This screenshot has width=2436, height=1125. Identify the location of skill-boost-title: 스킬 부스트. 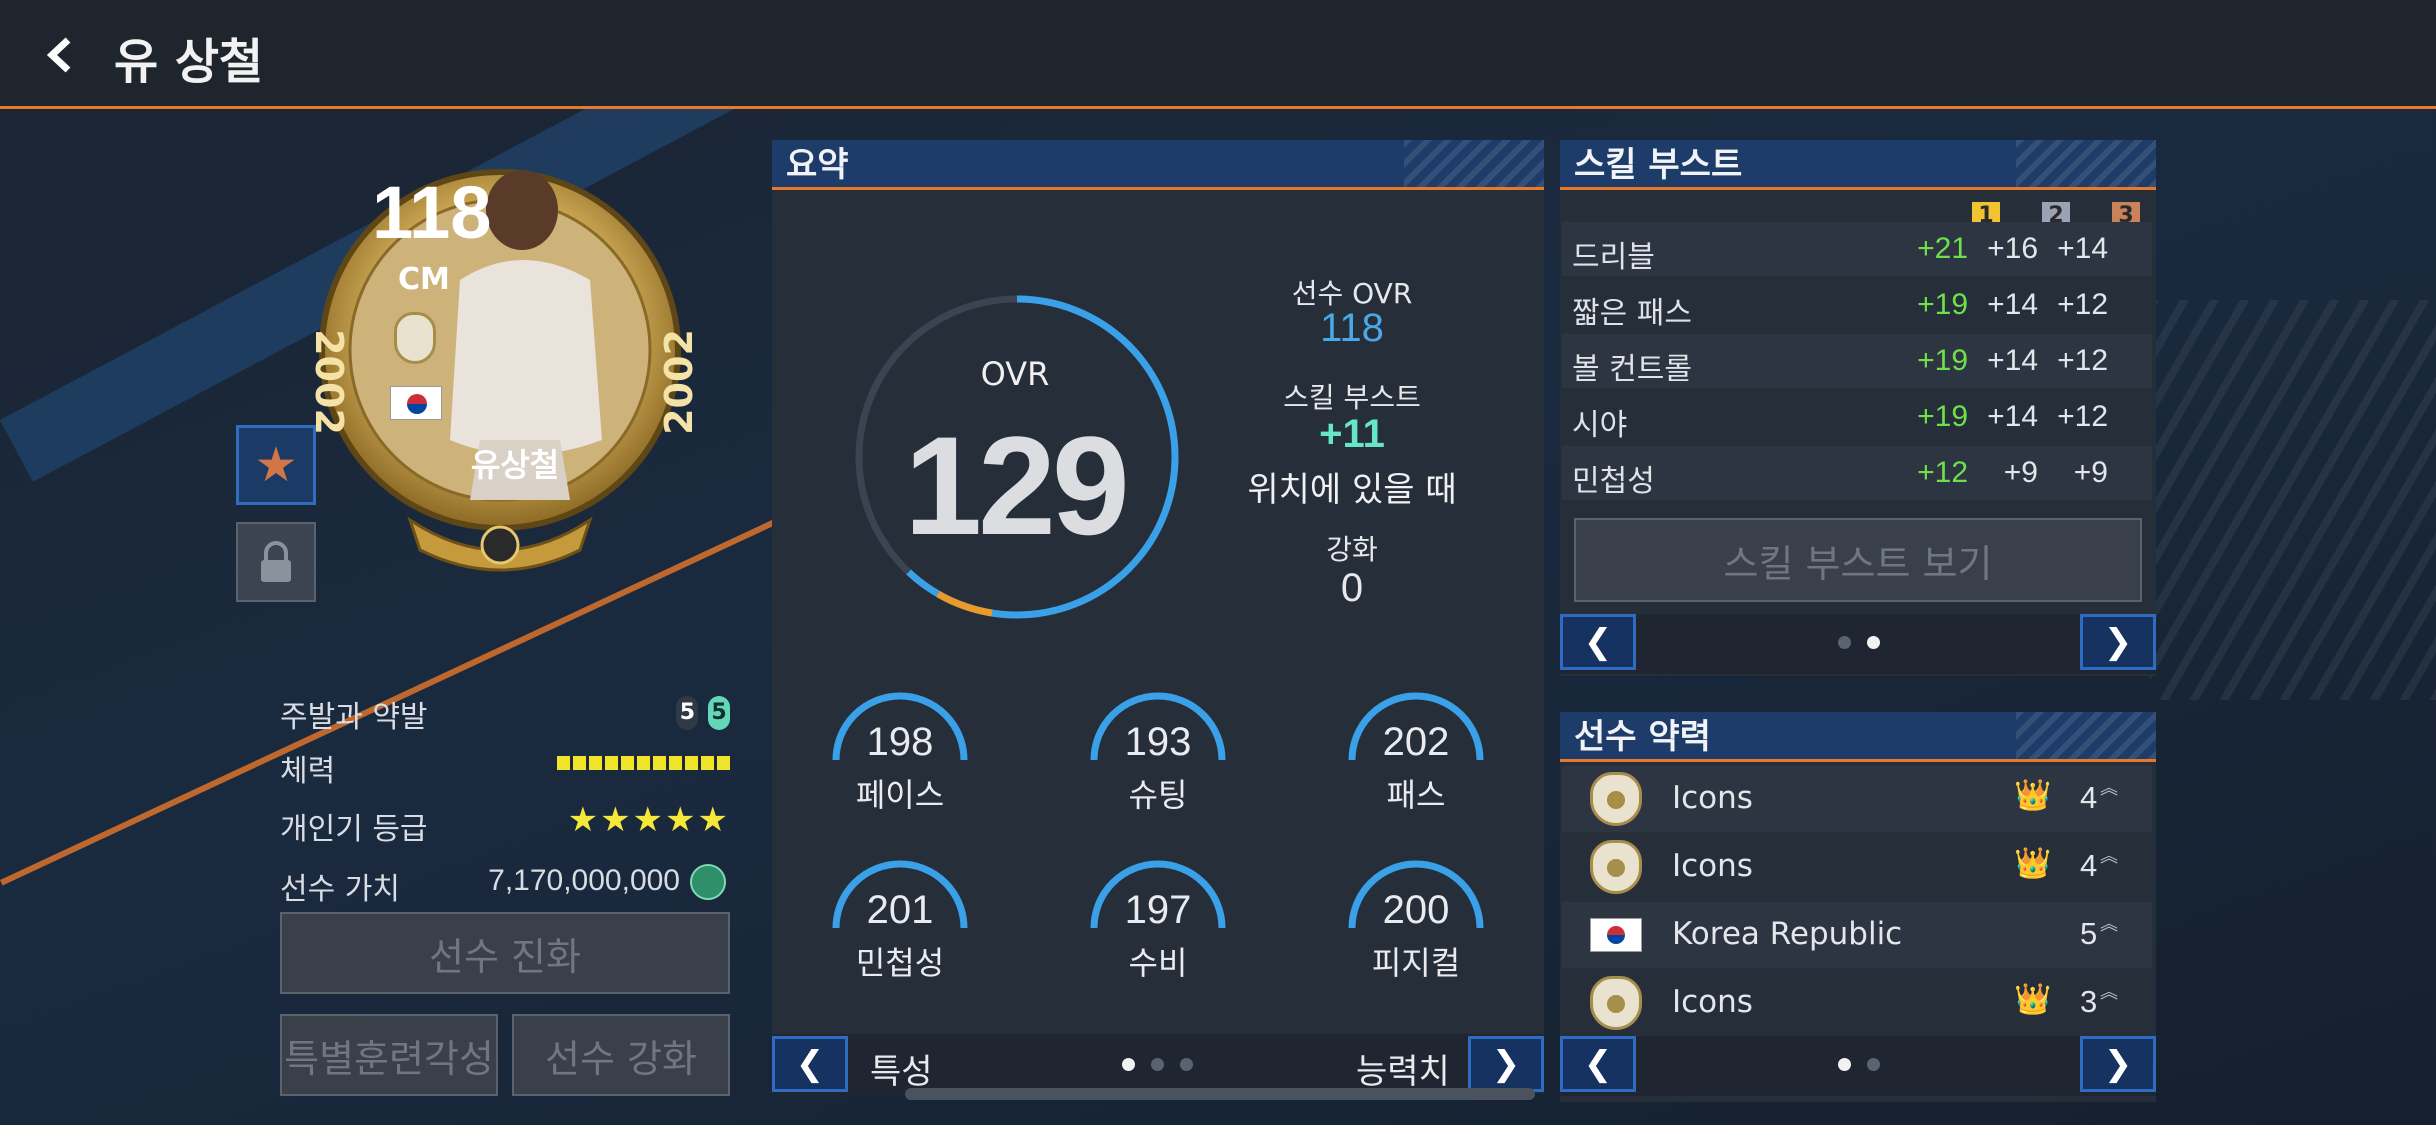
(1658, 165).